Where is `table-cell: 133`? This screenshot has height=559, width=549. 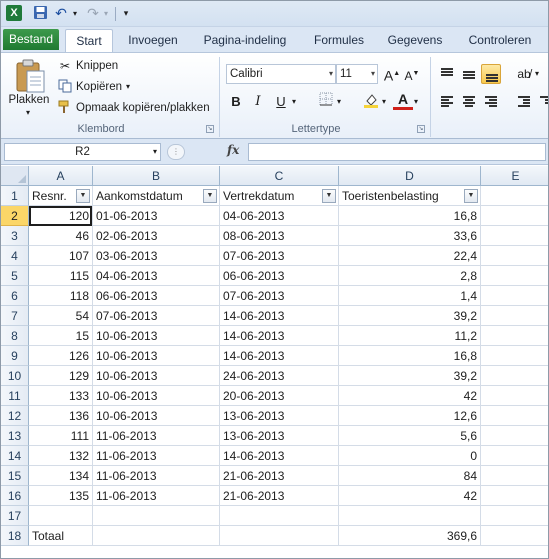 table-cell: 133 is located at coordinates (61, 396).